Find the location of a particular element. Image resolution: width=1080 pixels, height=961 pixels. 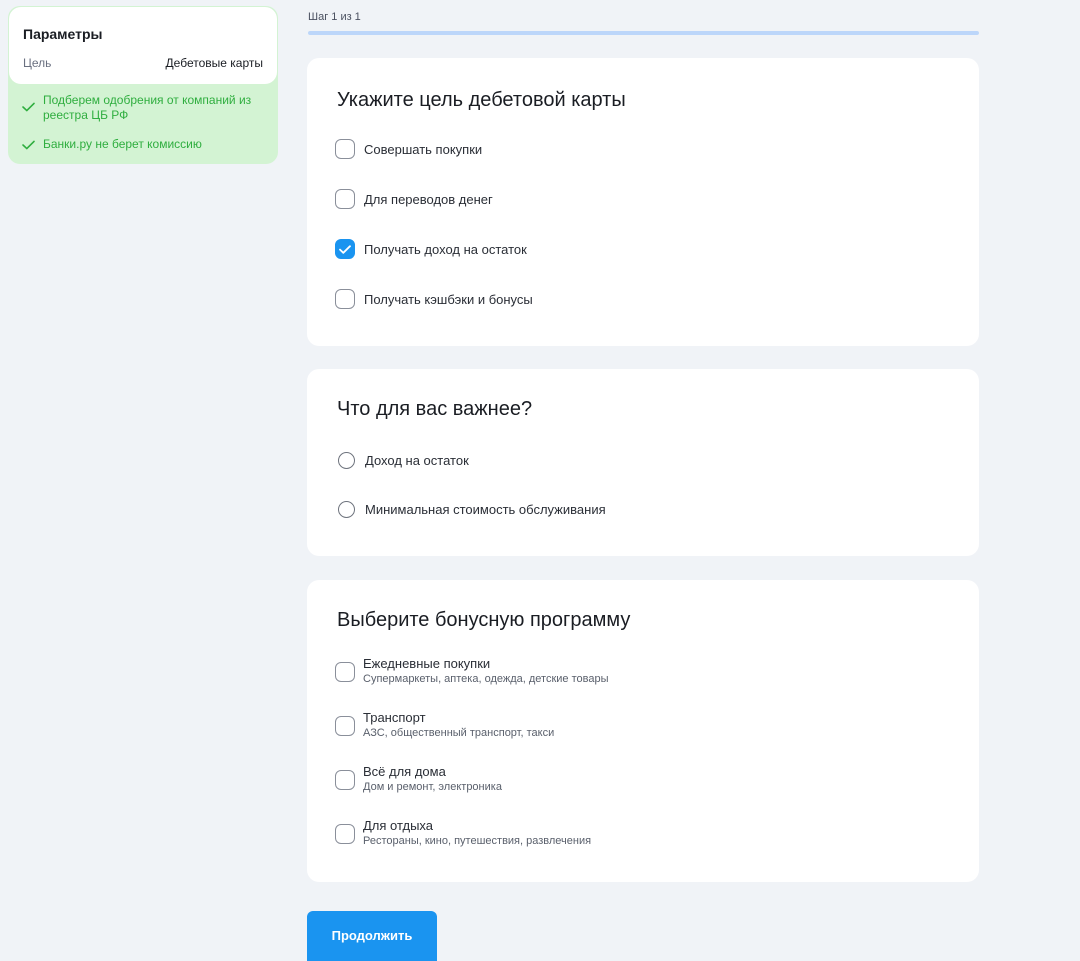

progress-bar-fill is located at coordinates (643, 33).